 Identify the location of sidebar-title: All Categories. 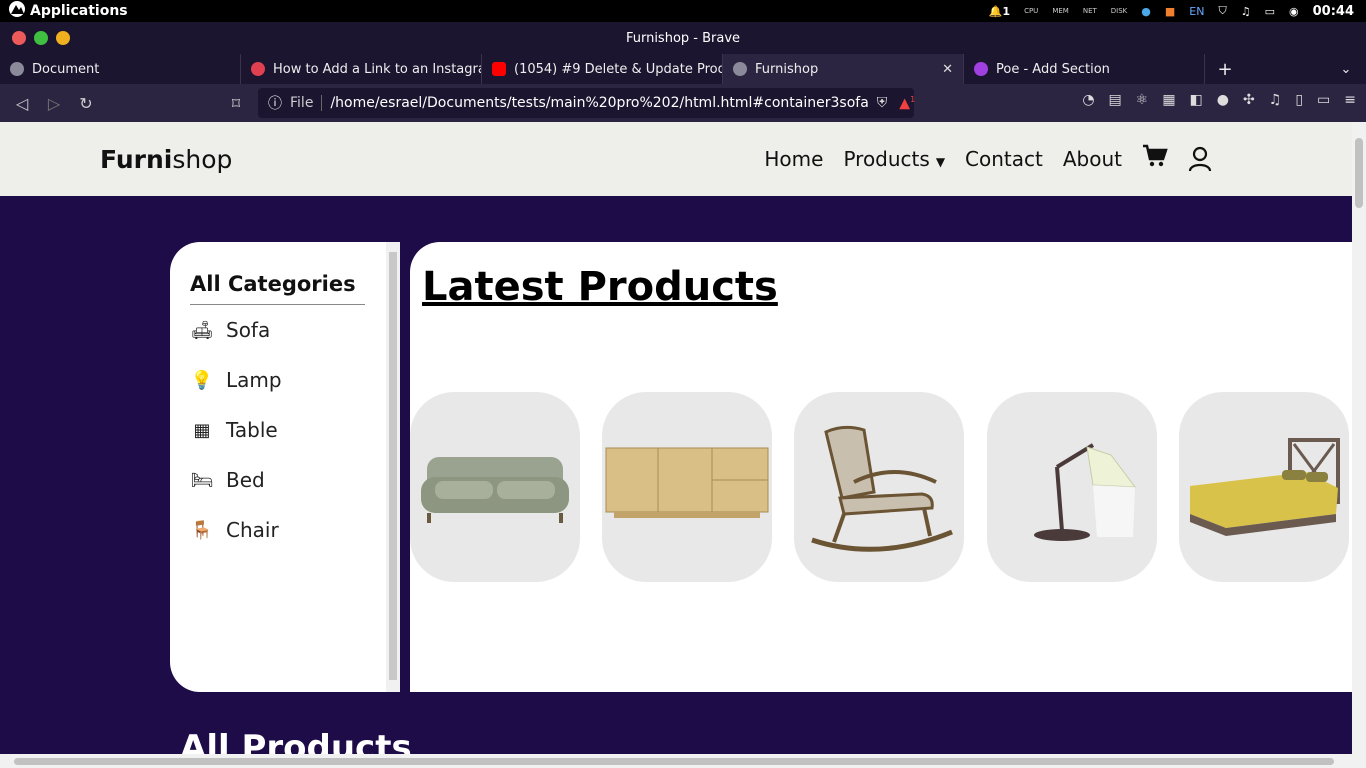
(277, 288).